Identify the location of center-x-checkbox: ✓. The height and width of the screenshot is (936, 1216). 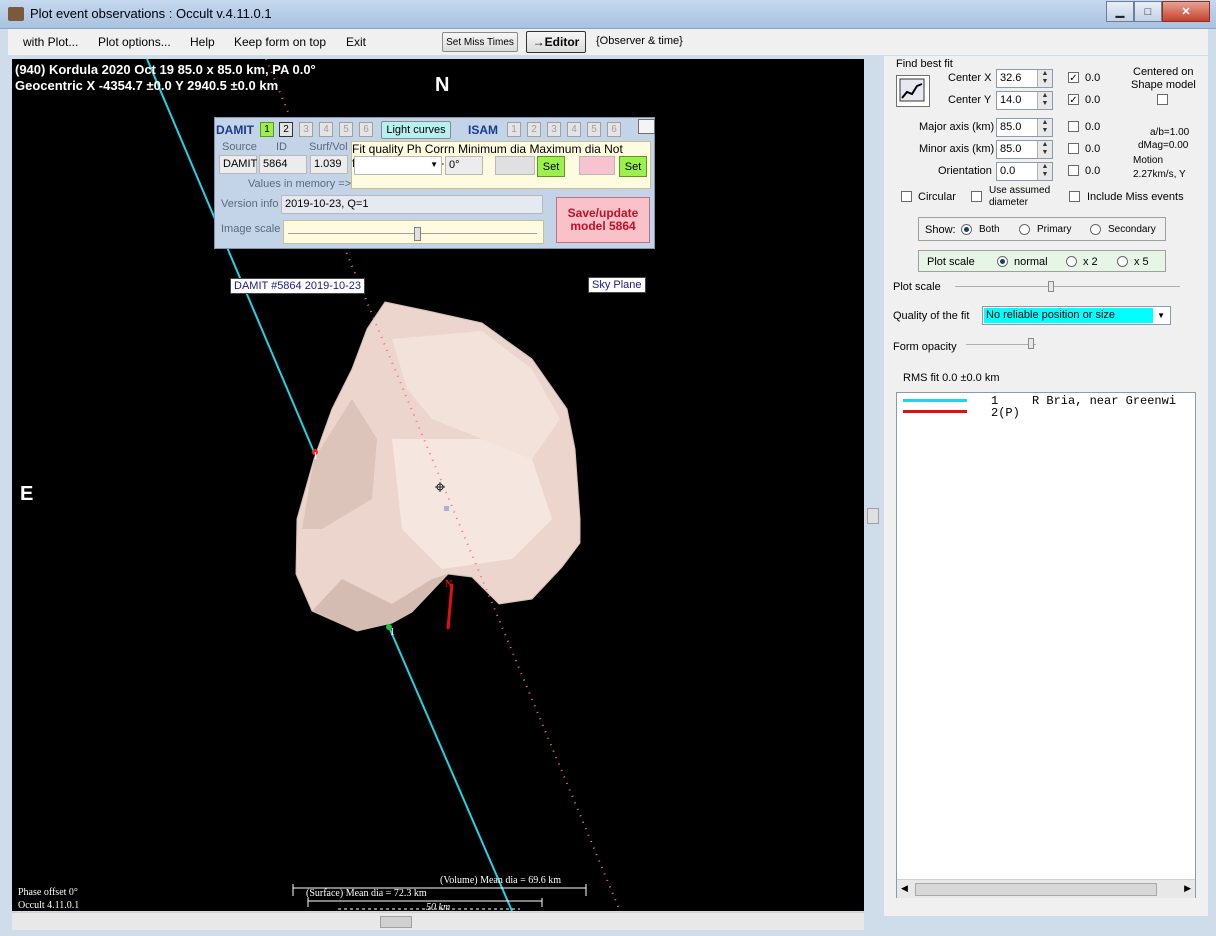
(1073, 78).